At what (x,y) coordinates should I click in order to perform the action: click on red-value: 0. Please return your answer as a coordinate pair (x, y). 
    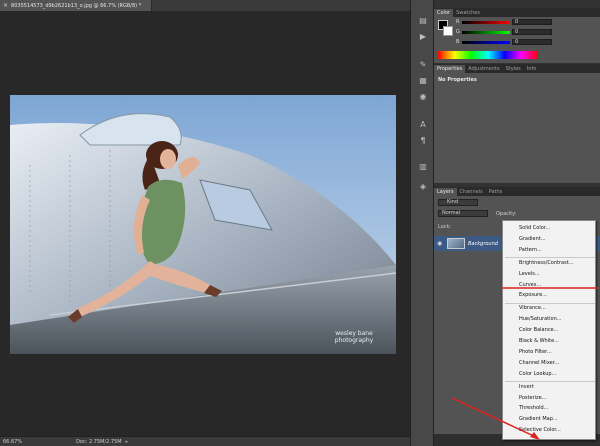
    Looking at the image, I should click on (532, 22).